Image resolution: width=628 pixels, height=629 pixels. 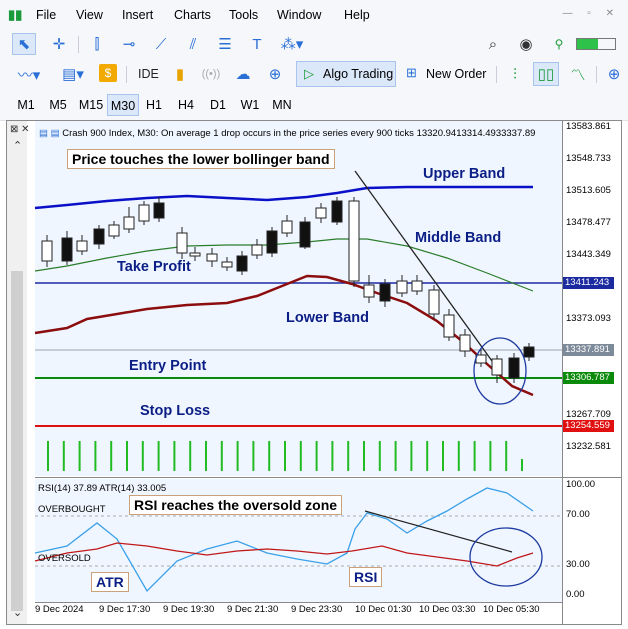 What do you see at coordinates (20, 129) in the screenshot?
I see `chart-controls: ⊠ ✕` at bounding box center [20, 129].